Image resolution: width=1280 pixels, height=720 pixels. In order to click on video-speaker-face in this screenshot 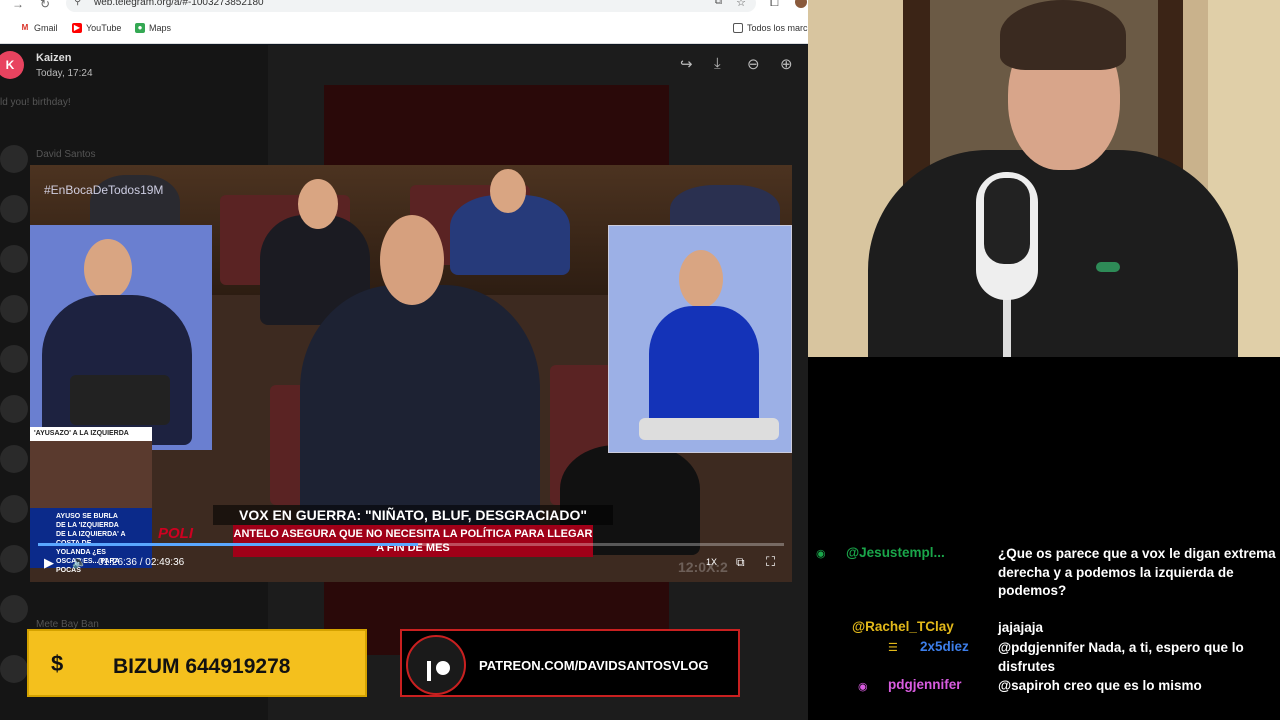, I will do `click(412, 260)`.